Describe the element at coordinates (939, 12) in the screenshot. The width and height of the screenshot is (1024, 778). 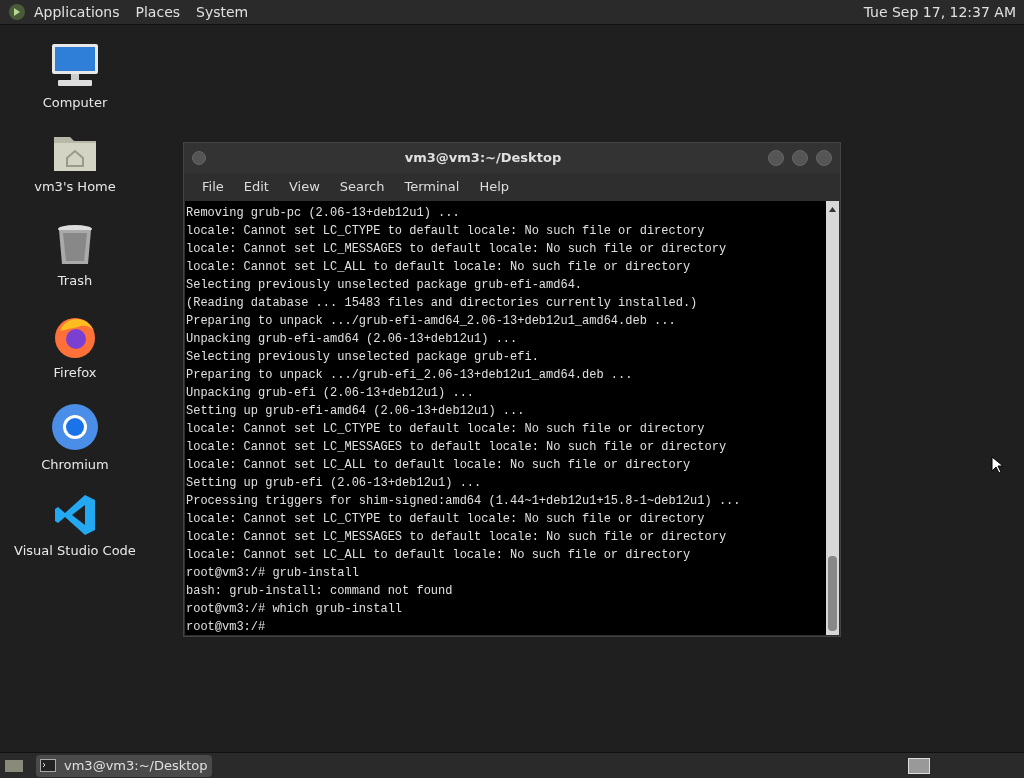
I see `clock: Tue Sep 17, 12:37 AM` at that location.